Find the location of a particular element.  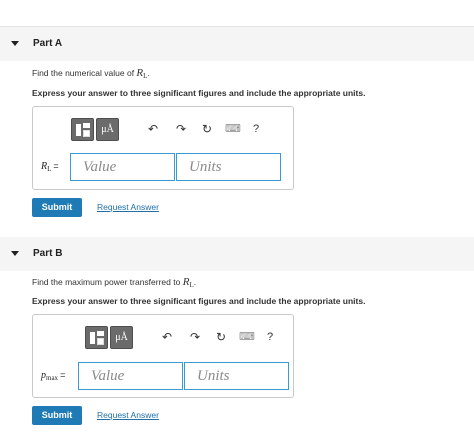

part-a-field-label: RL = is located at coordinates (50, 167).